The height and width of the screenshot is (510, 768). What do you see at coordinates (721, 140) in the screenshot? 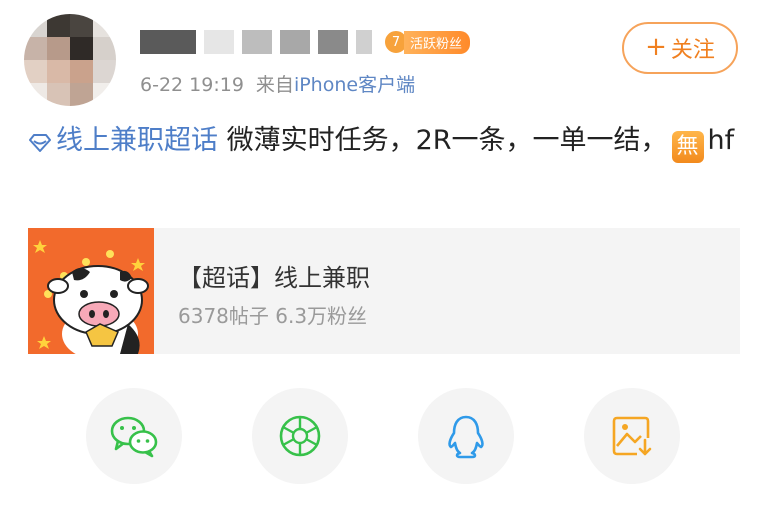
I see `post-suffix: hf` at bounding box center [721, 140].